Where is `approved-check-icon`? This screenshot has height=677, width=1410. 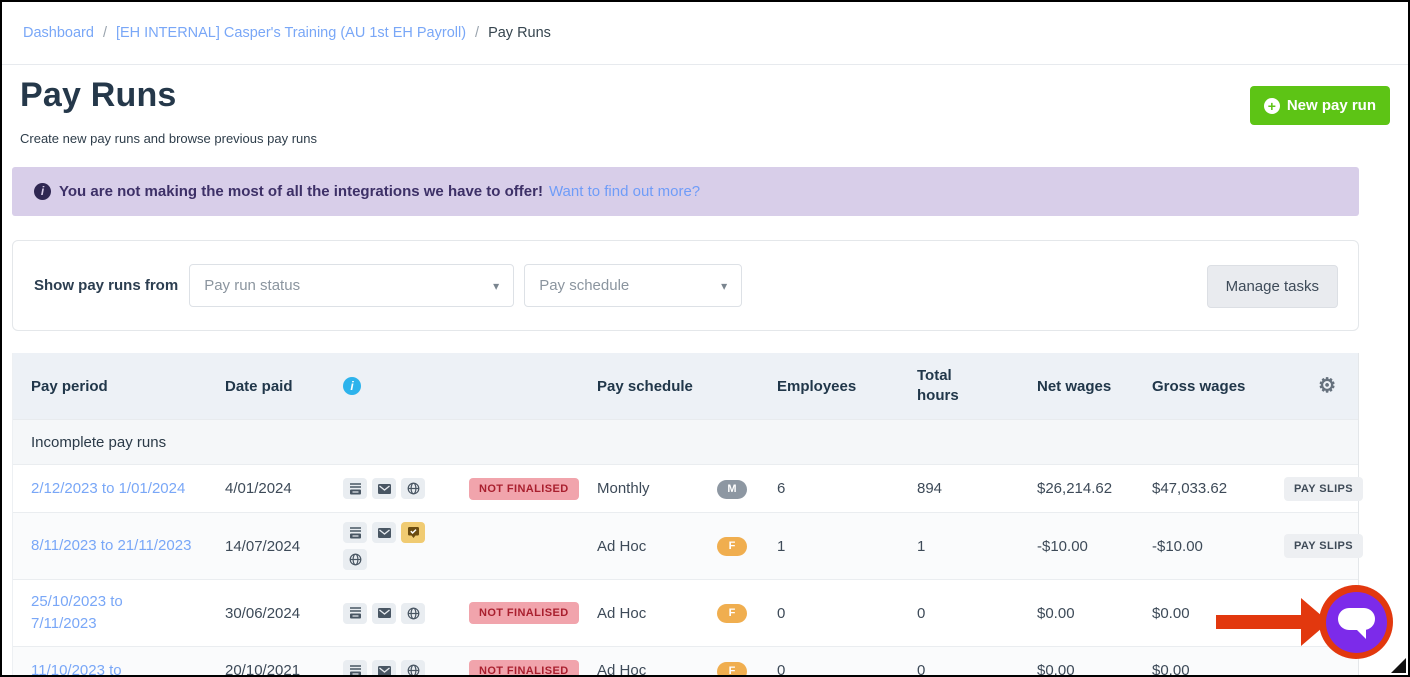
approved-check-icon is located at coordinates (413, 532).